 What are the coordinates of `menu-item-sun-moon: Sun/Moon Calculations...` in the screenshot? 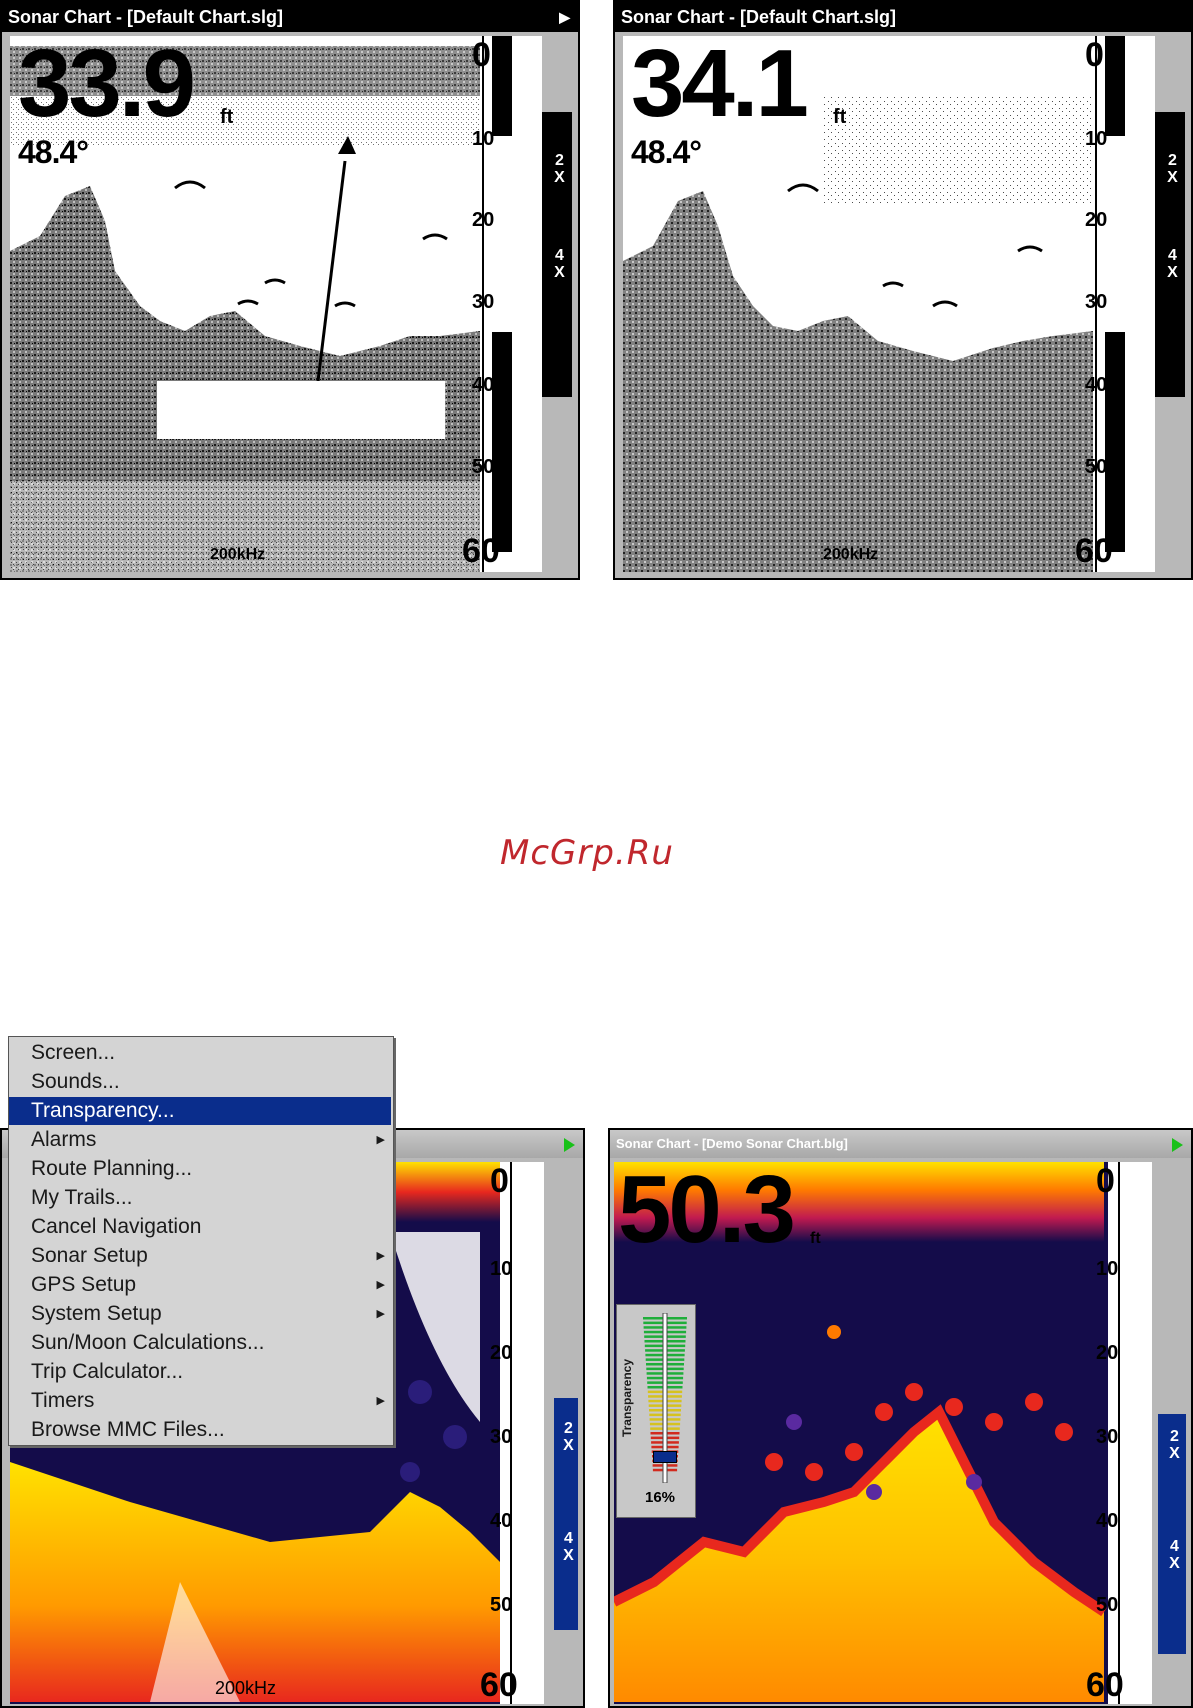 It's located at (200, 1343).